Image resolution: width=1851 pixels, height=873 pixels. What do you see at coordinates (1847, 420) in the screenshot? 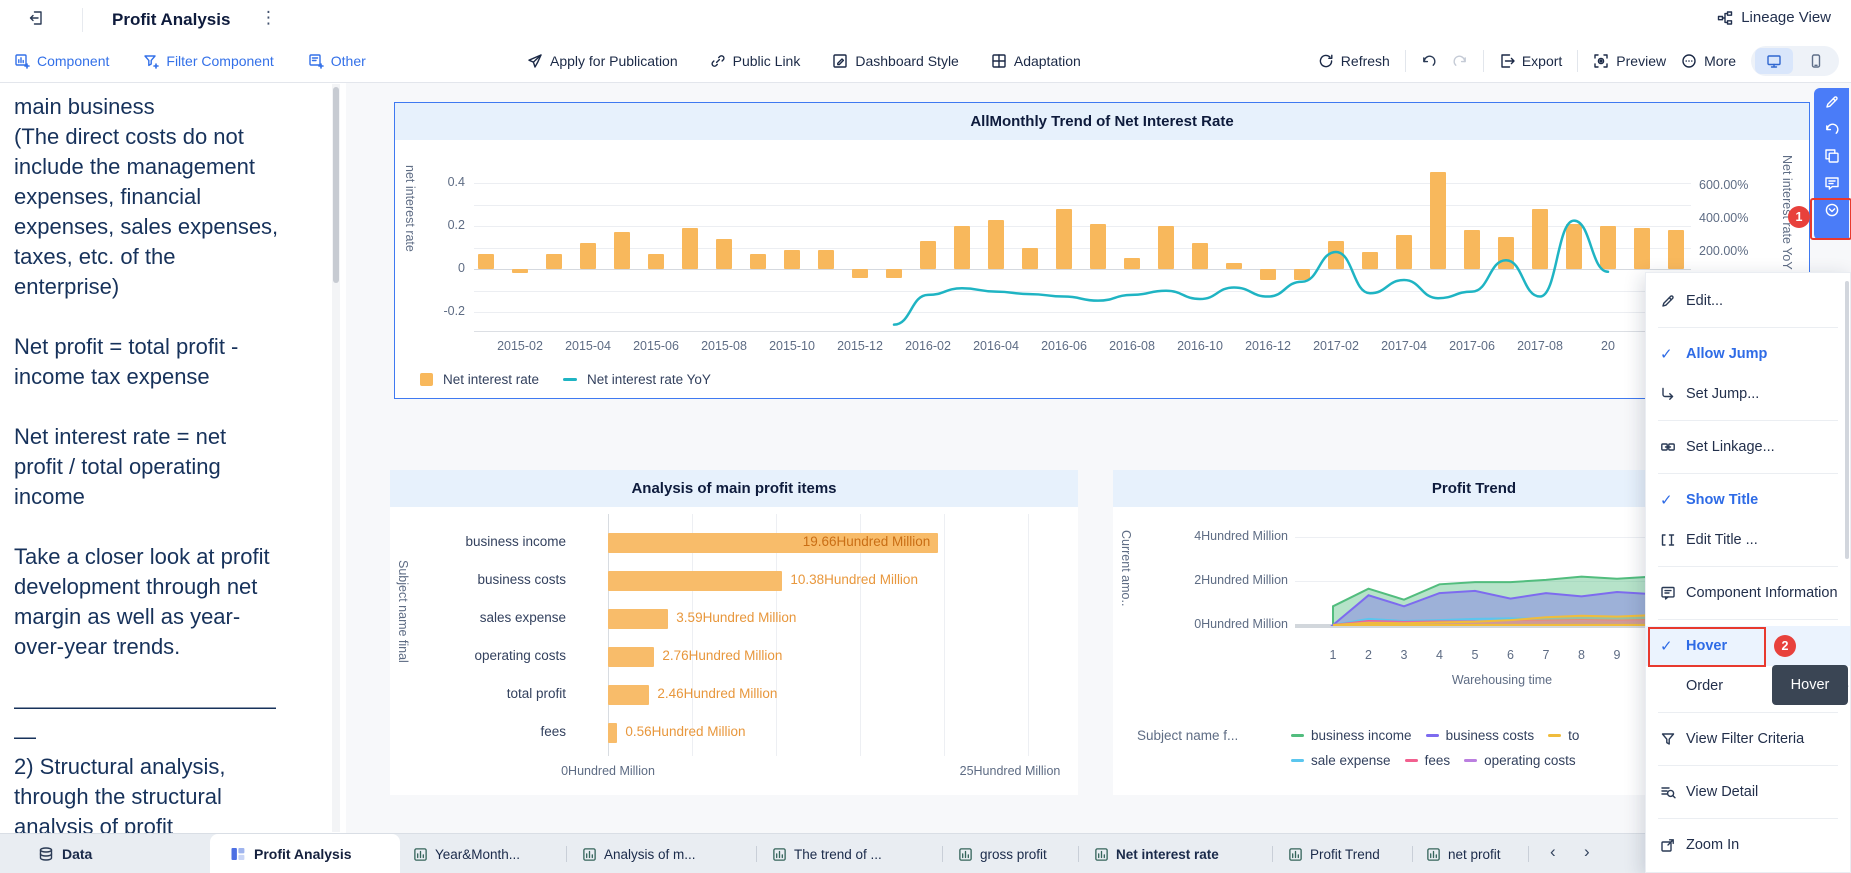
I see `menu-scrollbar` at bounding box center [1847, 420].